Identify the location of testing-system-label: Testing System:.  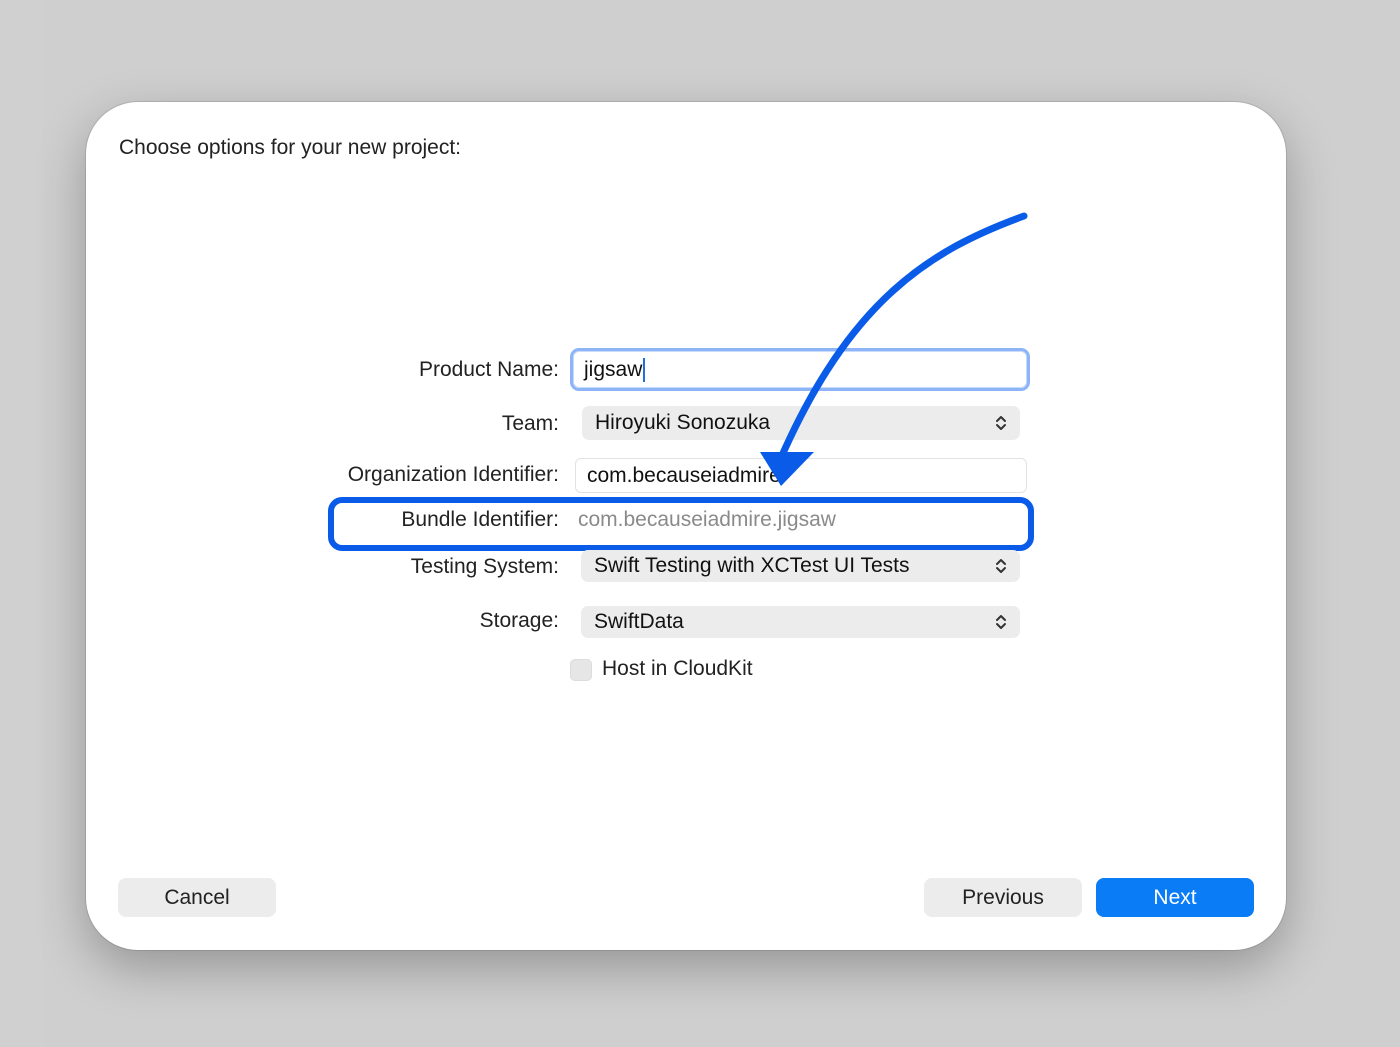
(484, 566).